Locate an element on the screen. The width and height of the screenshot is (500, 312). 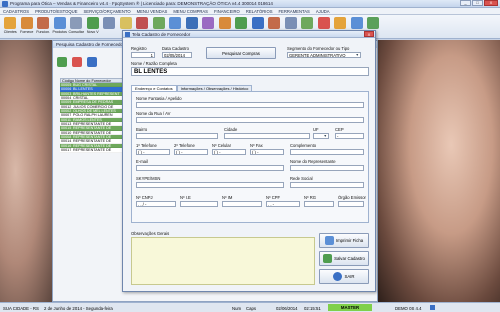
segmento-select: GERENTE ADMINISTRATIVO is located at coordinates (324, 55).